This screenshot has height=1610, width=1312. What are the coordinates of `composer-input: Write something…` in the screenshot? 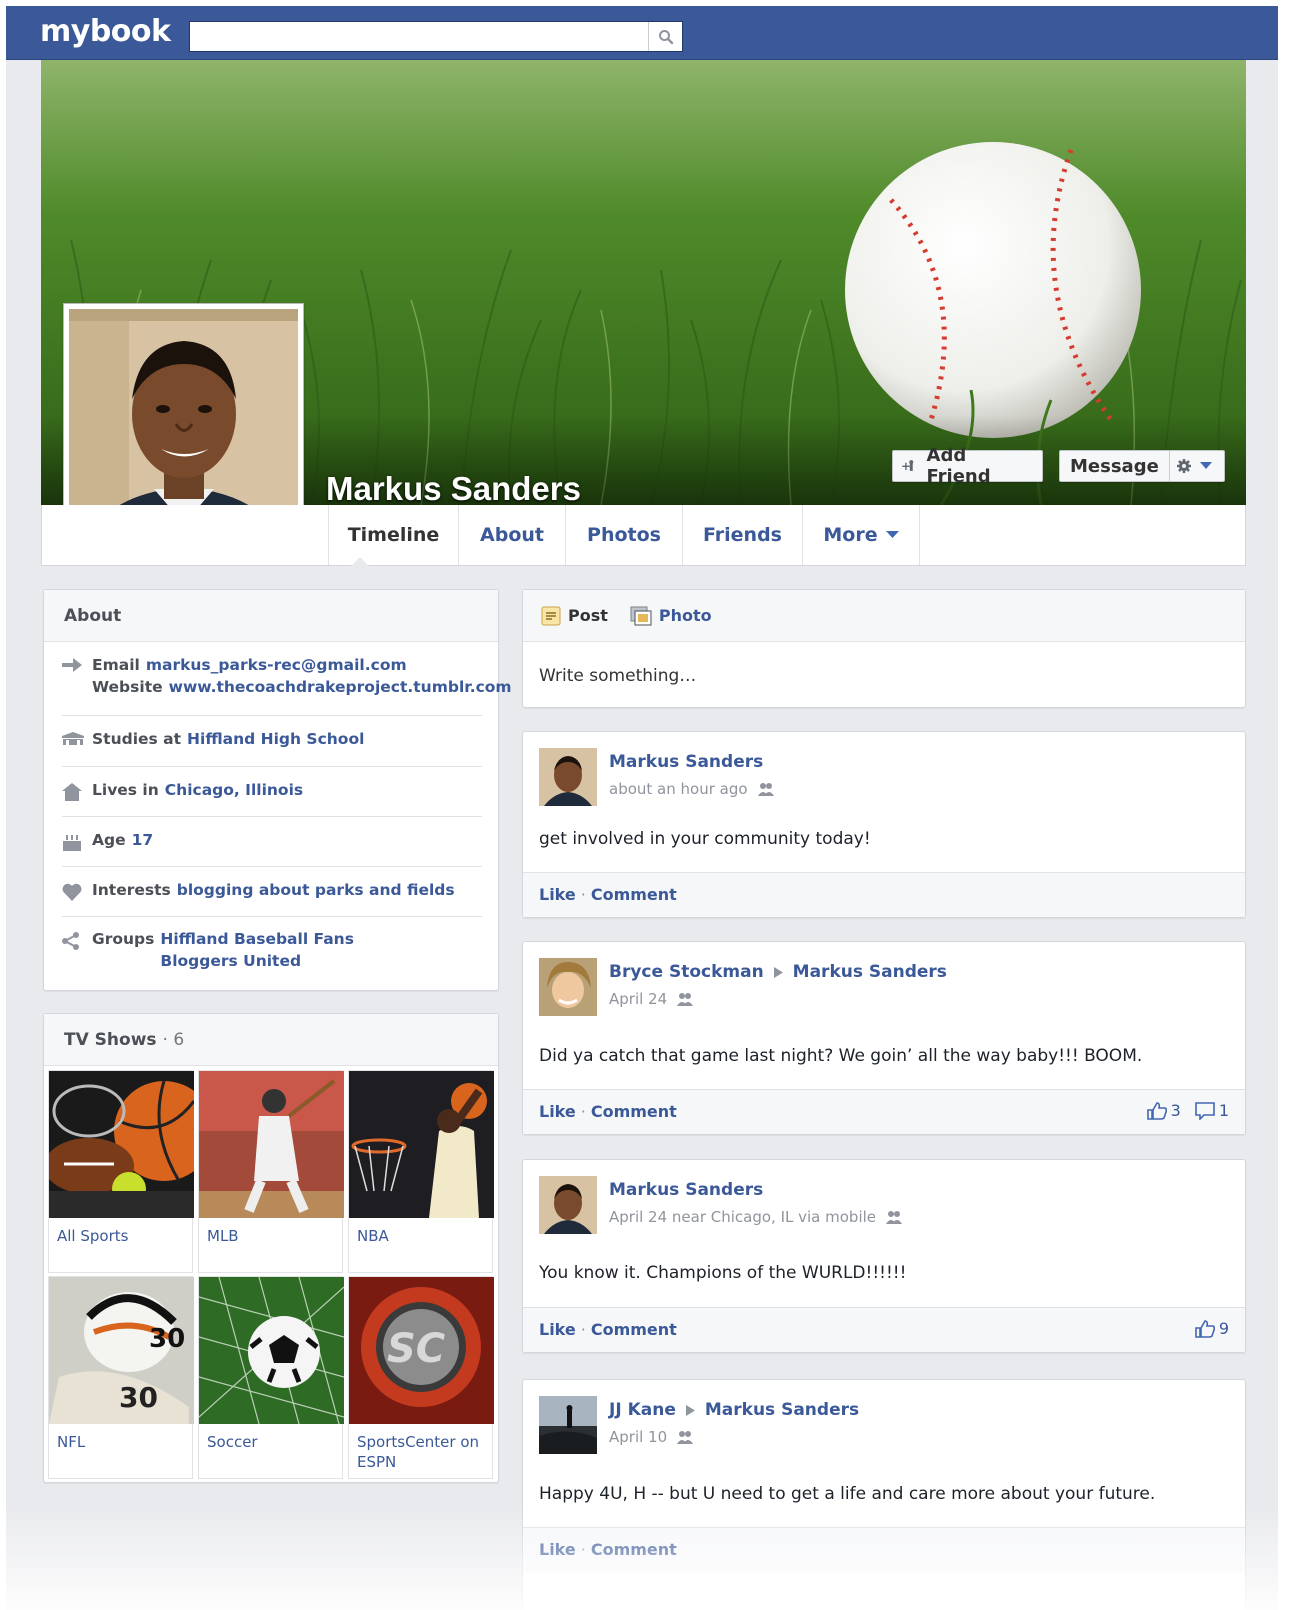 It's located at (617, 676).